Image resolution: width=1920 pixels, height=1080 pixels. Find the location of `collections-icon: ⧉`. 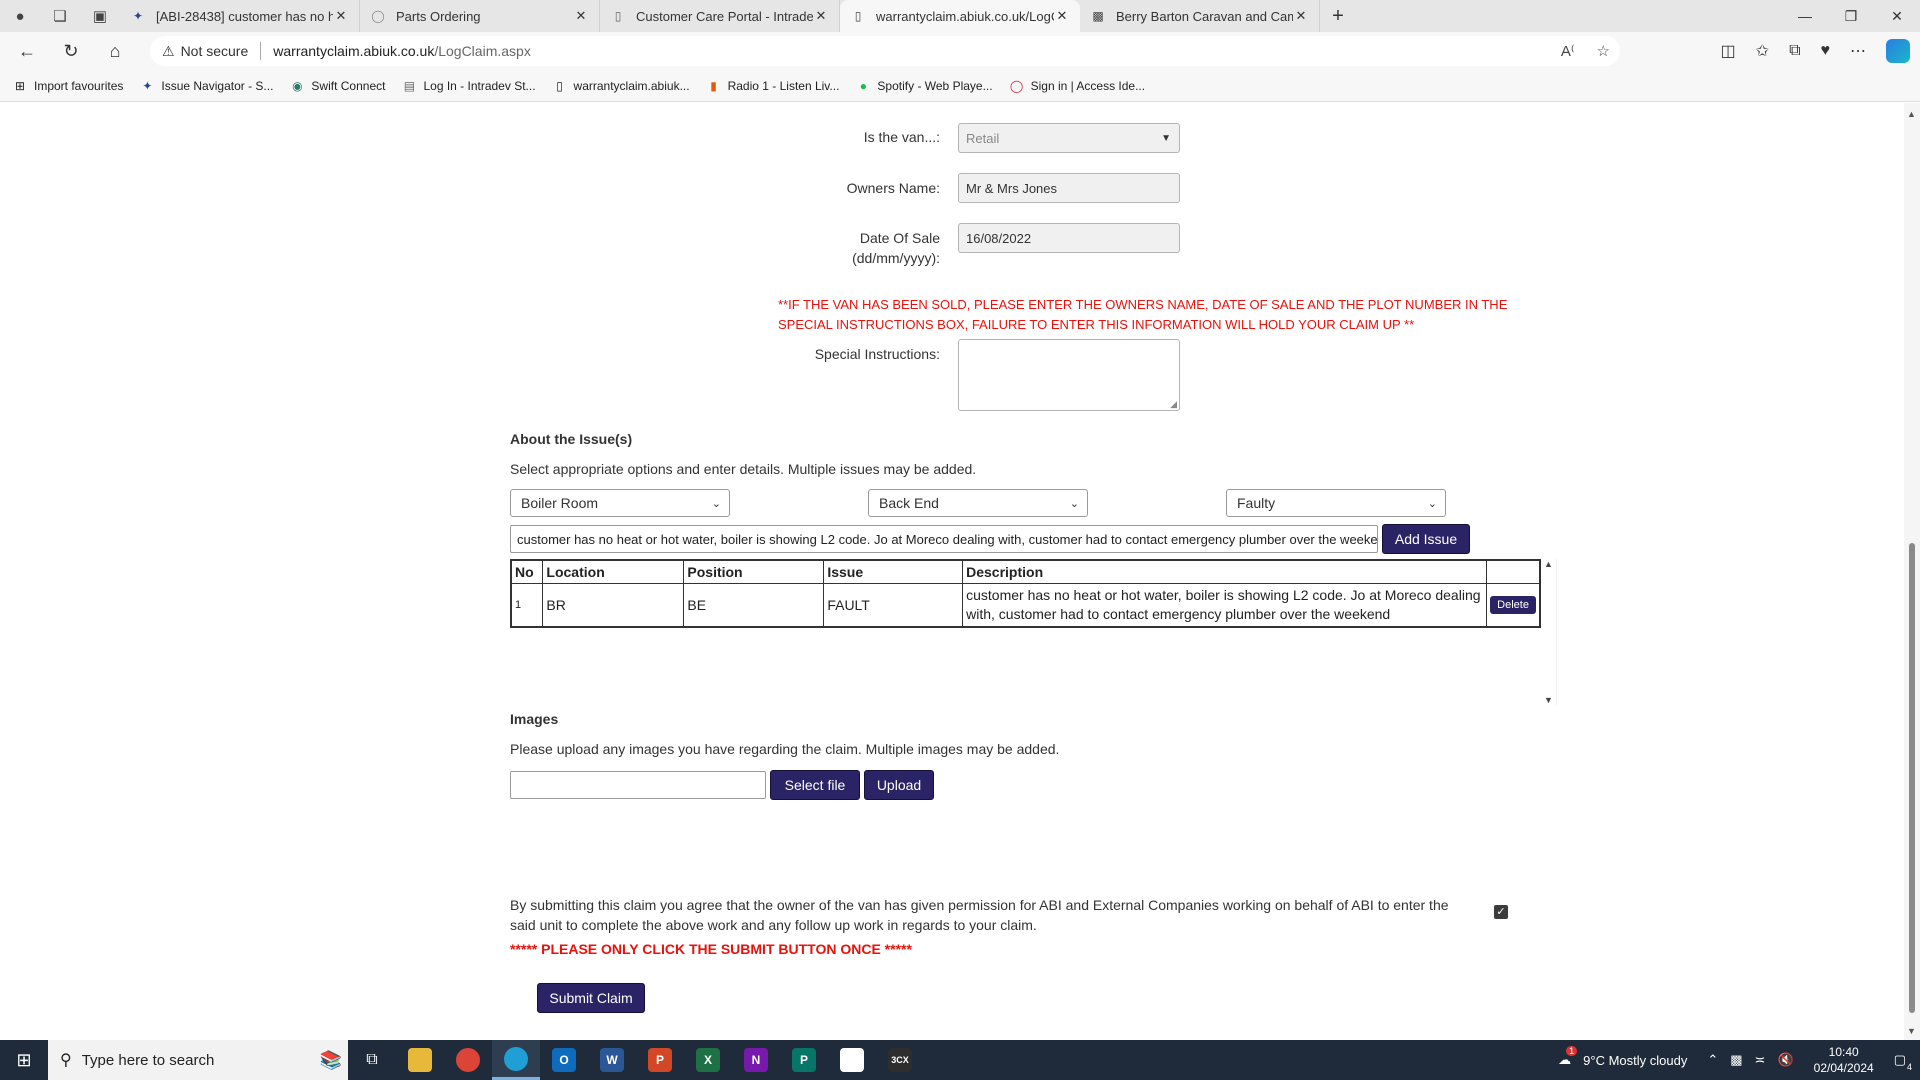

collections-icon: ⧉ is located at coordinates (1794, 51).